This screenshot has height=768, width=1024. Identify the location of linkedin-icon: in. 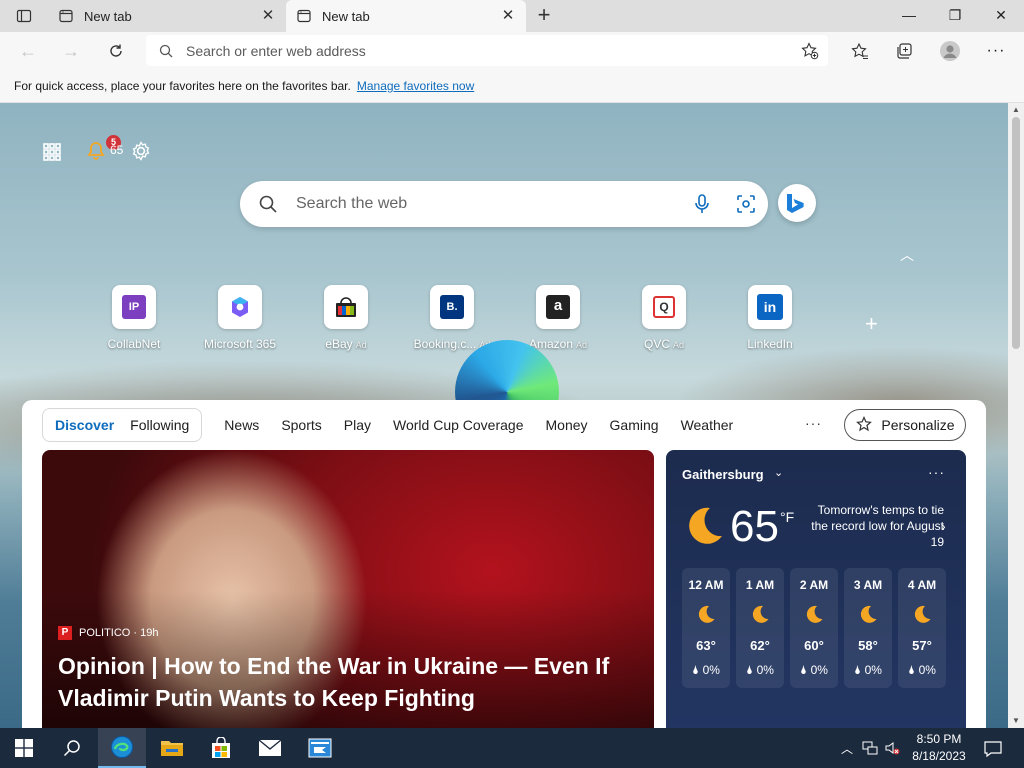
(770, 307).